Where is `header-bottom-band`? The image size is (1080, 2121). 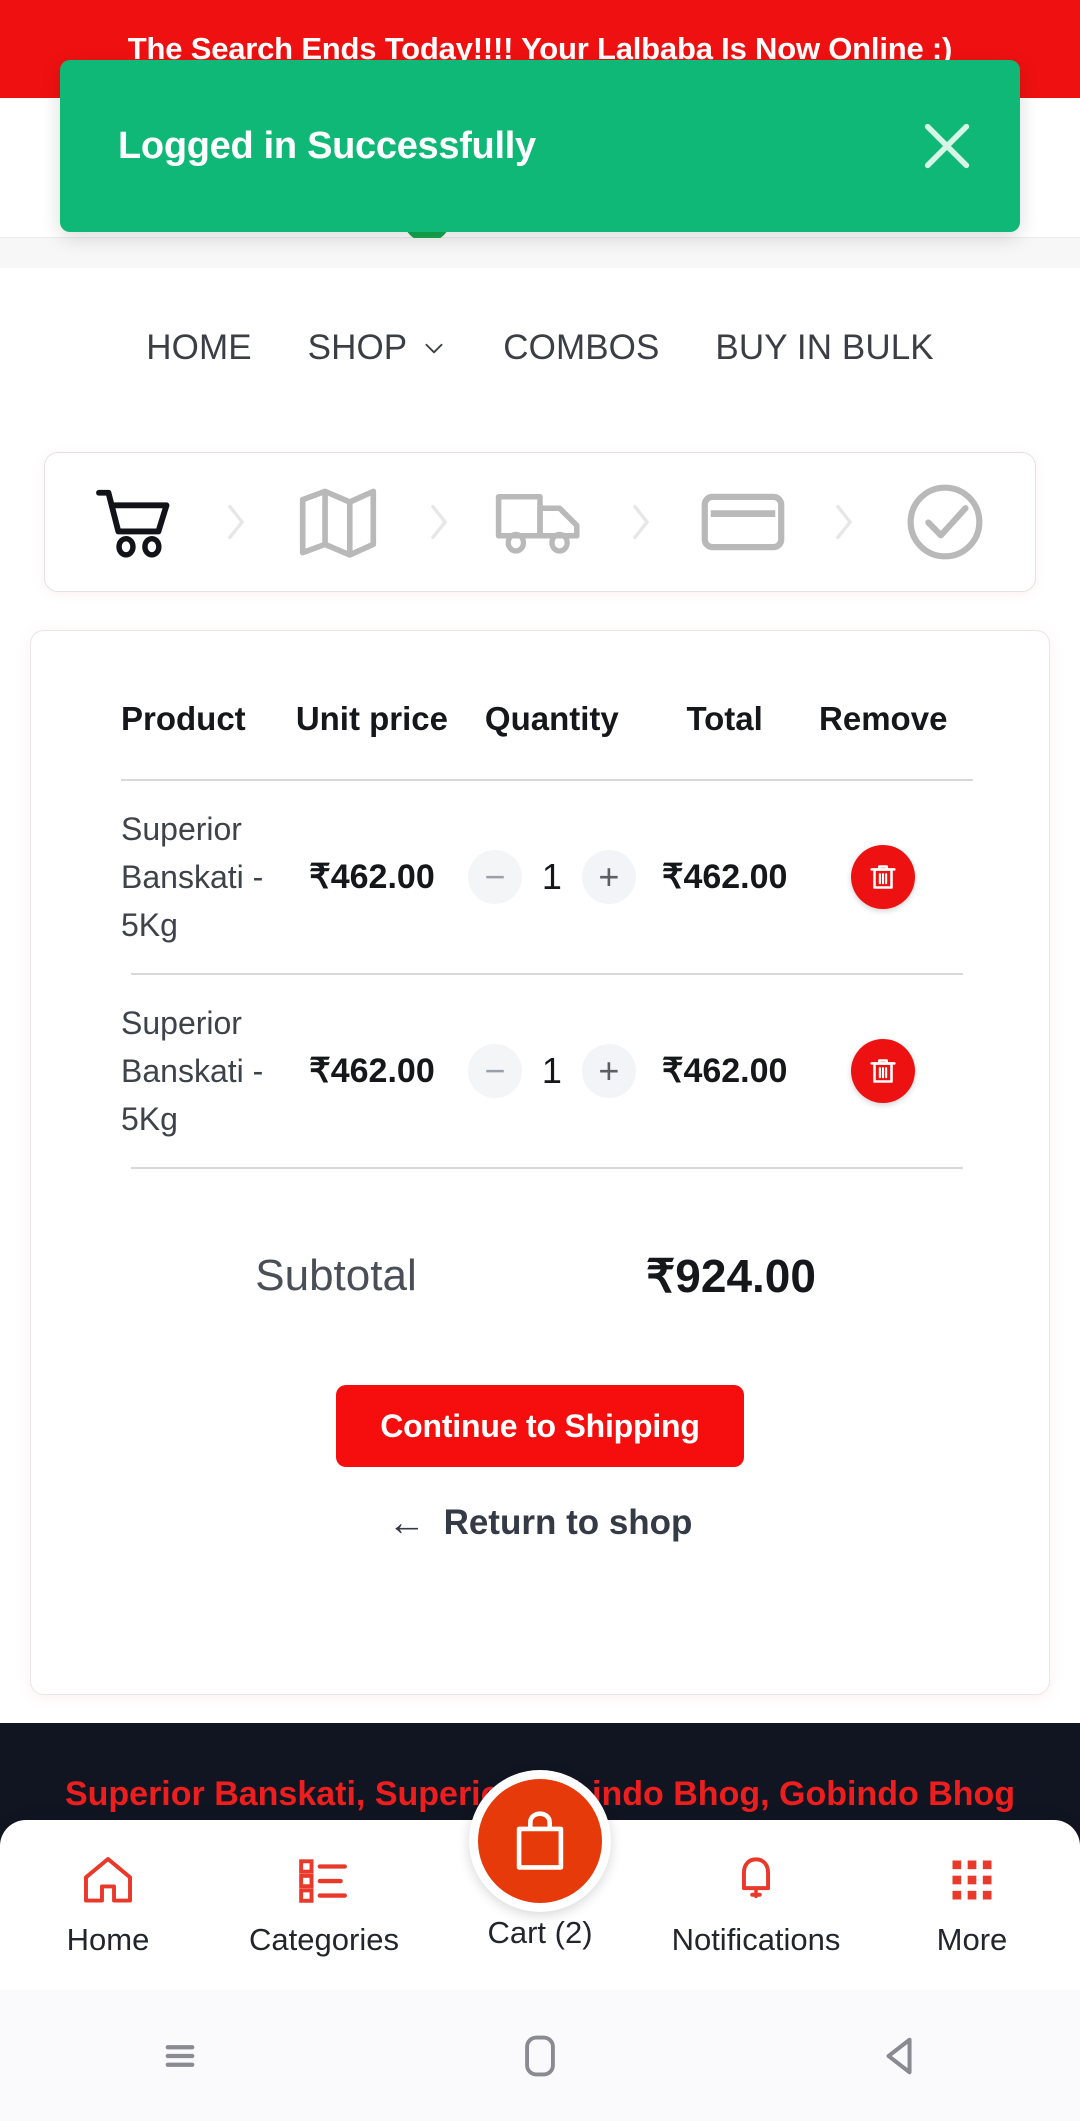 header-bottom-band is located at coordinates (540, 253).